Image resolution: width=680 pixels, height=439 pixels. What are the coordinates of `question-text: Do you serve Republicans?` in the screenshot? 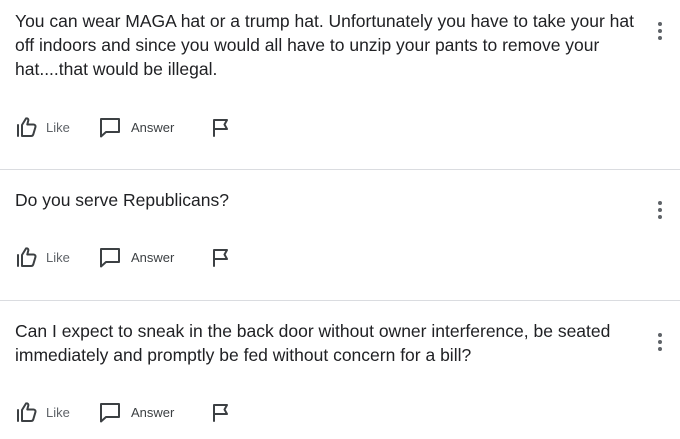 It's located at (122, 200).